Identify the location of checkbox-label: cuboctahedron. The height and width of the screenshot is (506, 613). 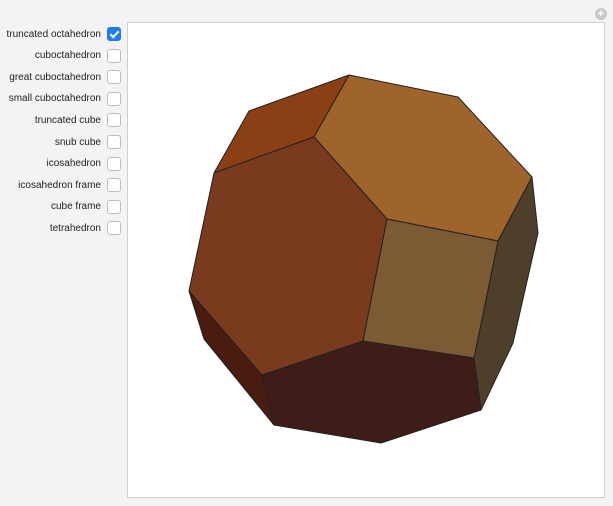
(67, 56).